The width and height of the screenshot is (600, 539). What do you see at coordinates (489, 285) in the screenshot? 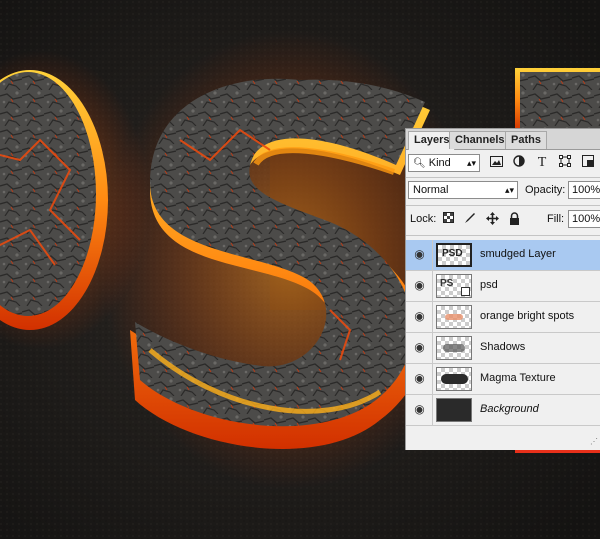
I see `layer-name: psd` at bounding box center [489, 285].